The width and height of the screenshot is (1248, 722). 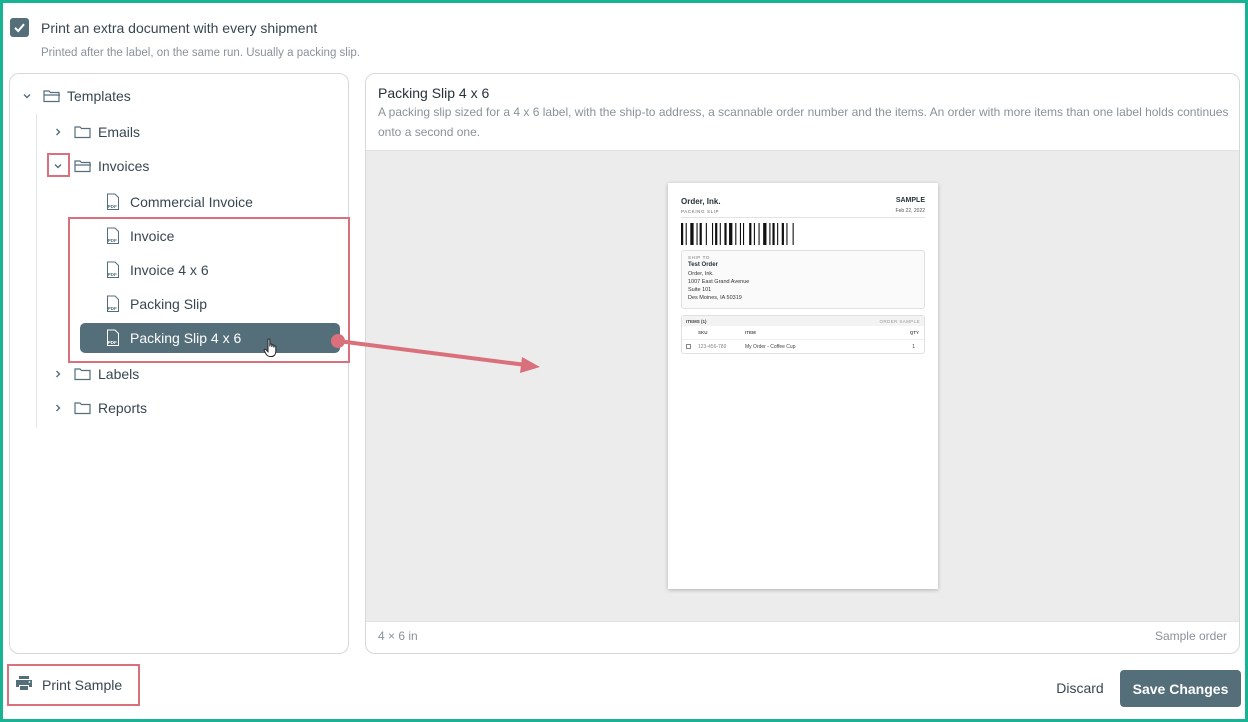 What do you see at coordinates (750, 332) in the screenshot?
I see `items-col-item: ITEM` at bounding box center [750, 332].